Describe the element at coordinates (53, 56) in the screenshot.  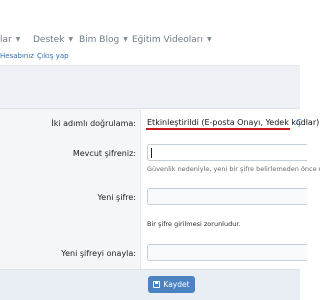
I see `logout-link: Çıkış yap` at that location.